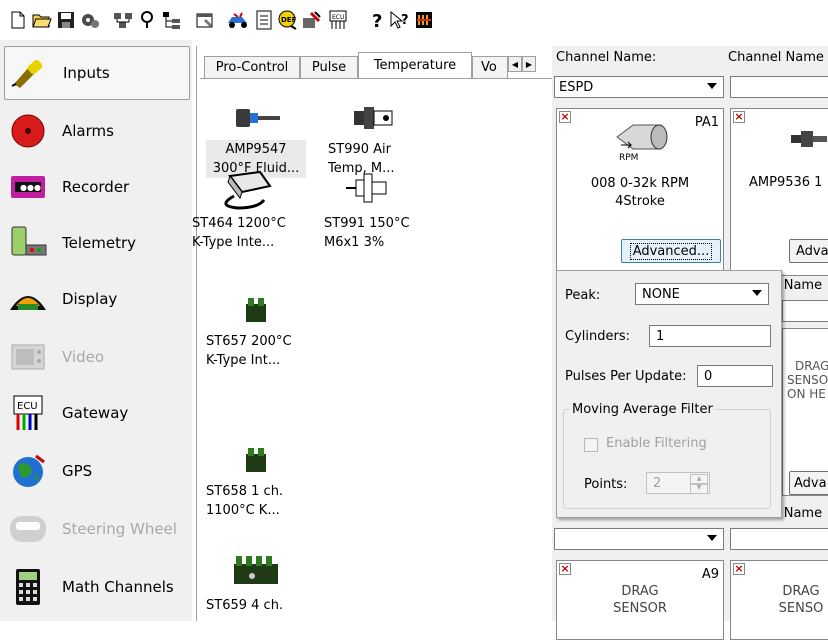 The image size is (828, 640). What do you see at coordinates (779, 600) in the screenshot?
I see `channel-card: × DRAG SENSO` at bounding box center [779, 600].